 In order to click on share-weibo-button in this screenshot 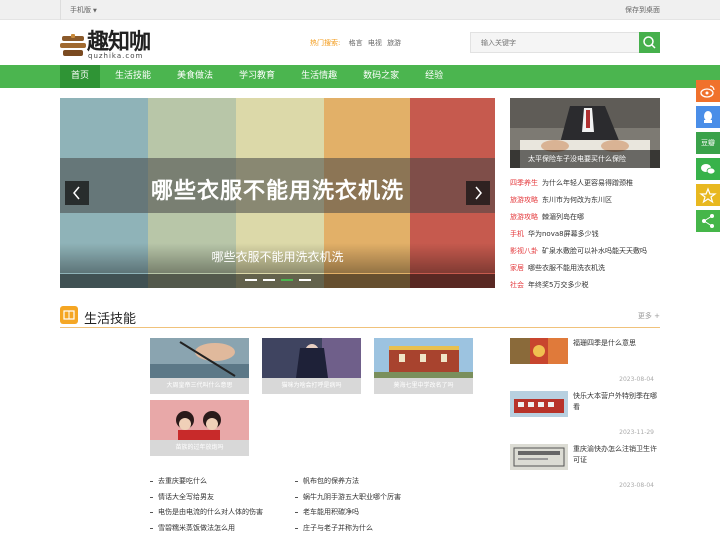, I will do `click(708, 91)`.